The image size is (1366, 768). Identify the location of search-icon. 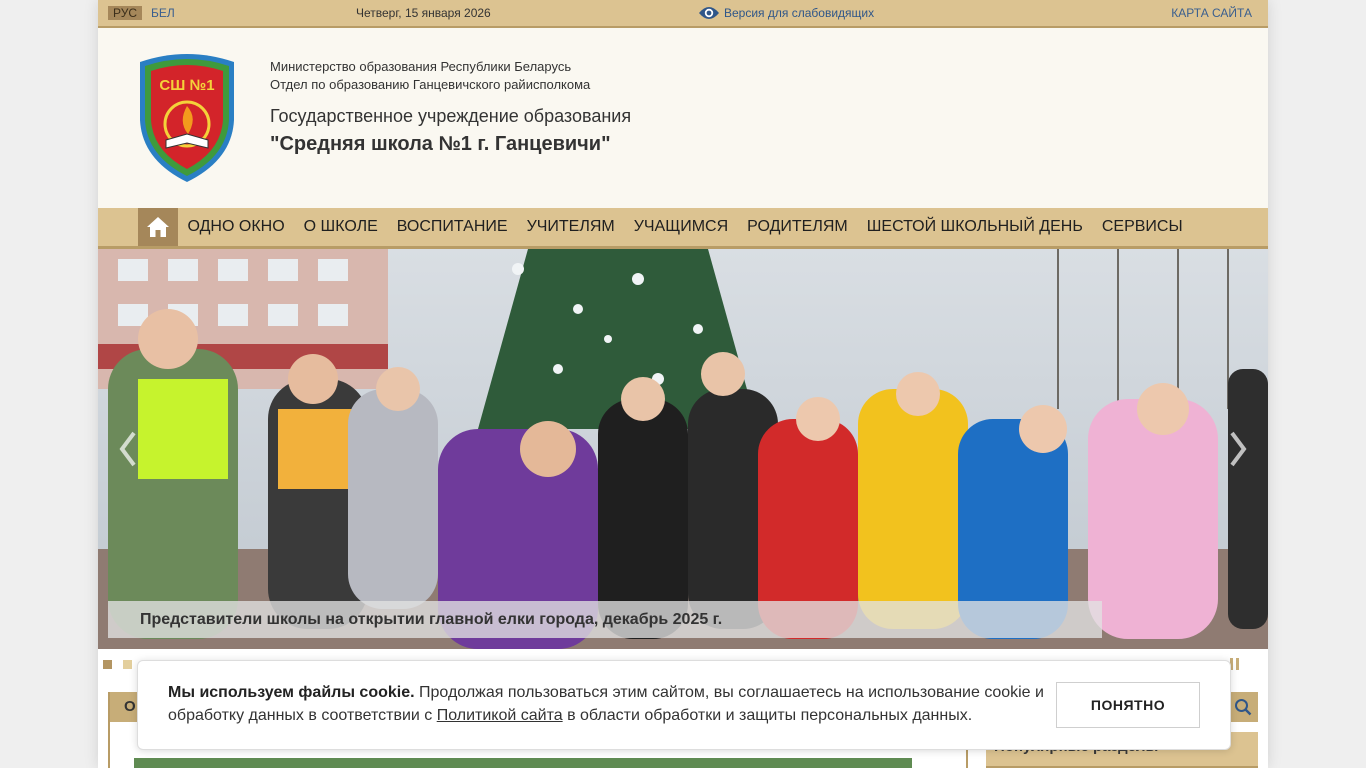
(1243, 707).